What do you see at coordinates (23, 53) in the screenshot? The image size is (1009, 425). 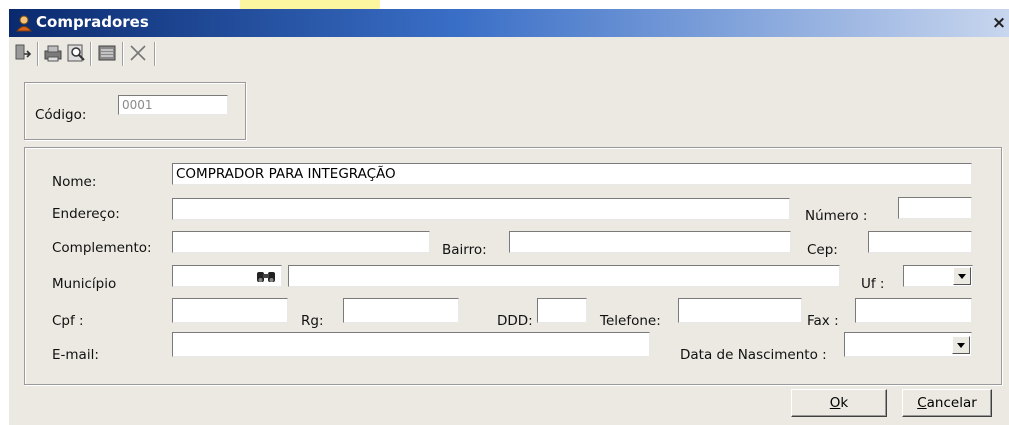 I see `exit-icon` at bounding box center [23, 53].